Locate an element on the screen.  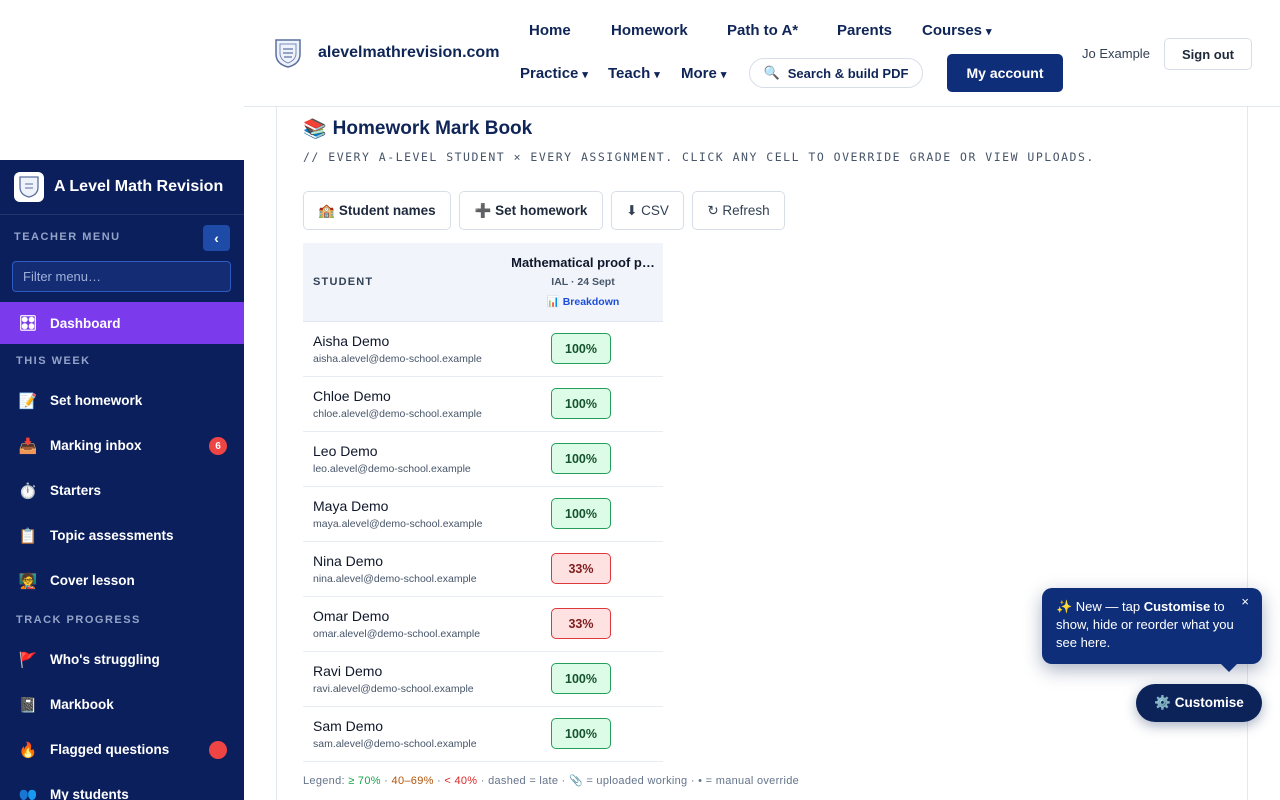
student-email: maya.alevel@demo-school.example is located at coordinates (398, 523).